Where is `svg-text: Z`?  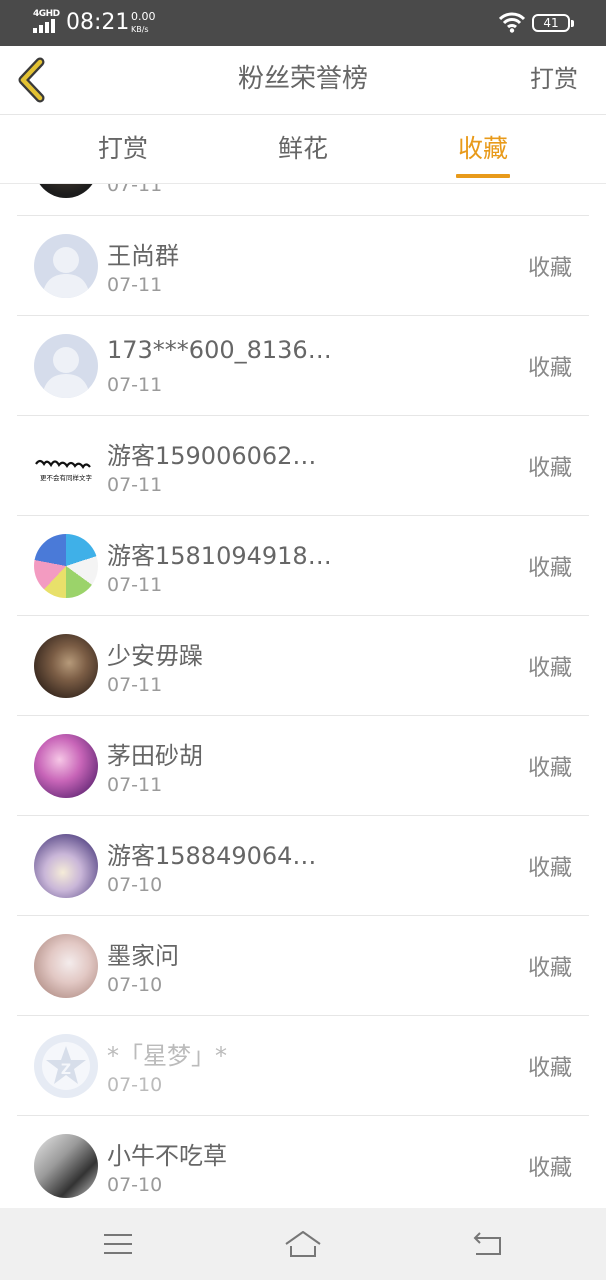
svg-text: Z is located at coordinates (66, 1070).